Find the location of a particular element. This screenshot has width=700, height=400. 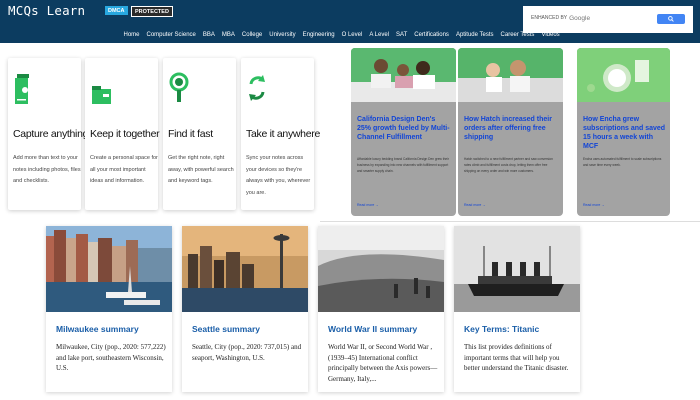

notebook-icon is located at coordinates (101, 95).